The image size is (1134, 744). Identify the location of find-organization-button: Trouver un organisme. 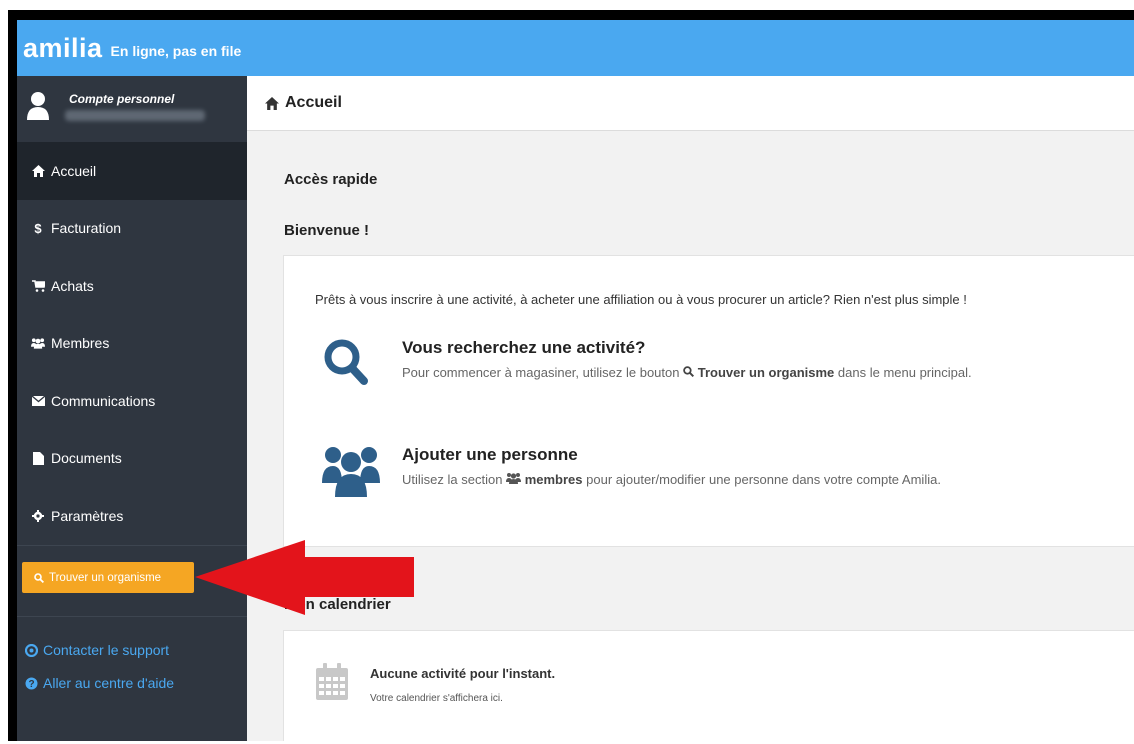
(108, 577).